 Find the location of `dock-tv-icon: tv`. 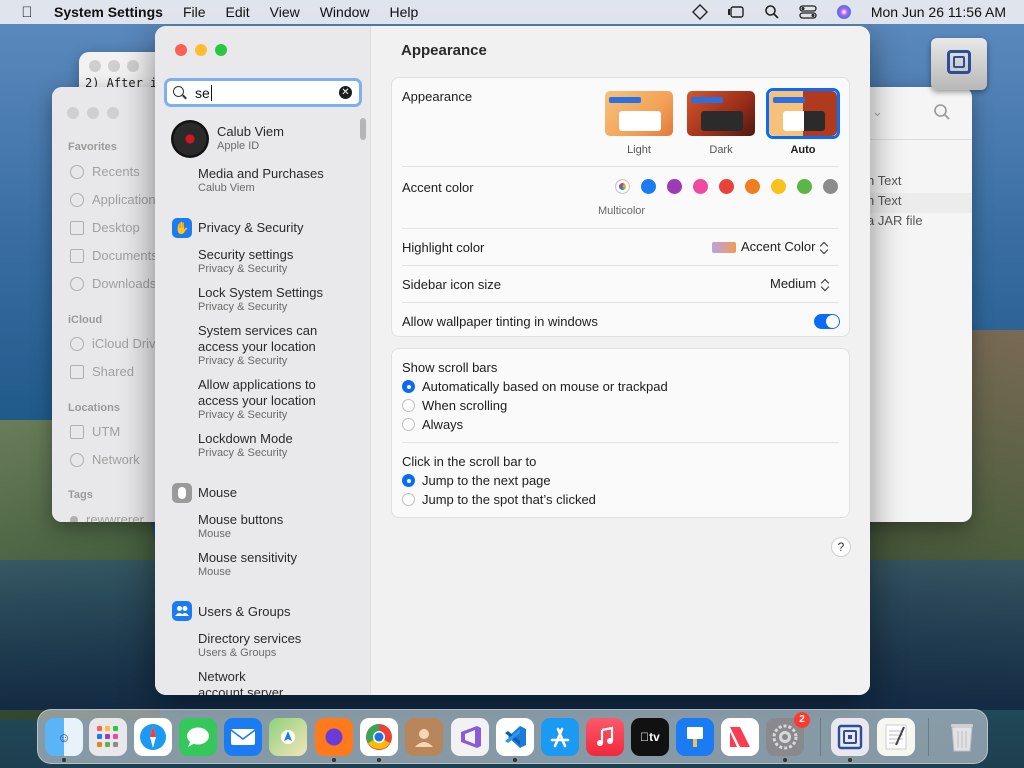

dock-tv-icon: tv is located at coordinates (650, 737).